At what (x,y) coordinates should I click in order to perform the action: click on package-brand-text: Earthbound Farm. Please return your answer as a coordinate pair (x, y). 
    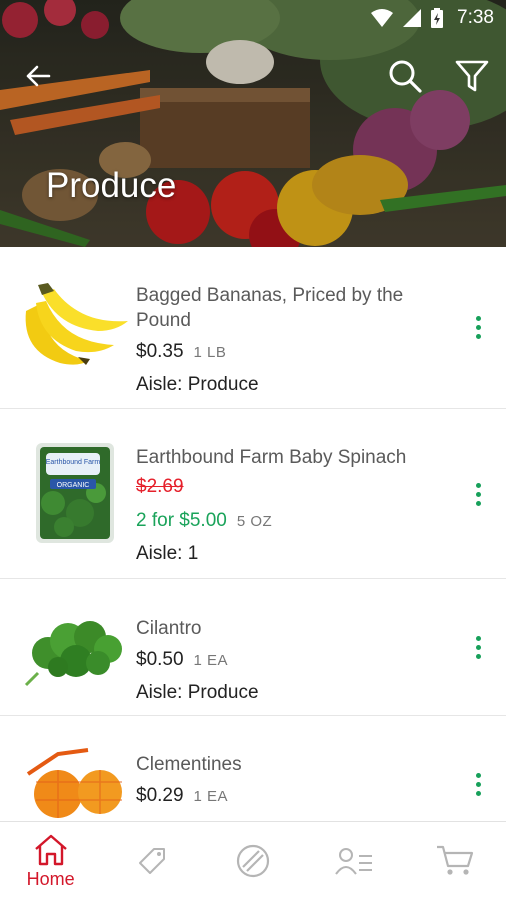
    Looking at the image, I should click on (73, 462).